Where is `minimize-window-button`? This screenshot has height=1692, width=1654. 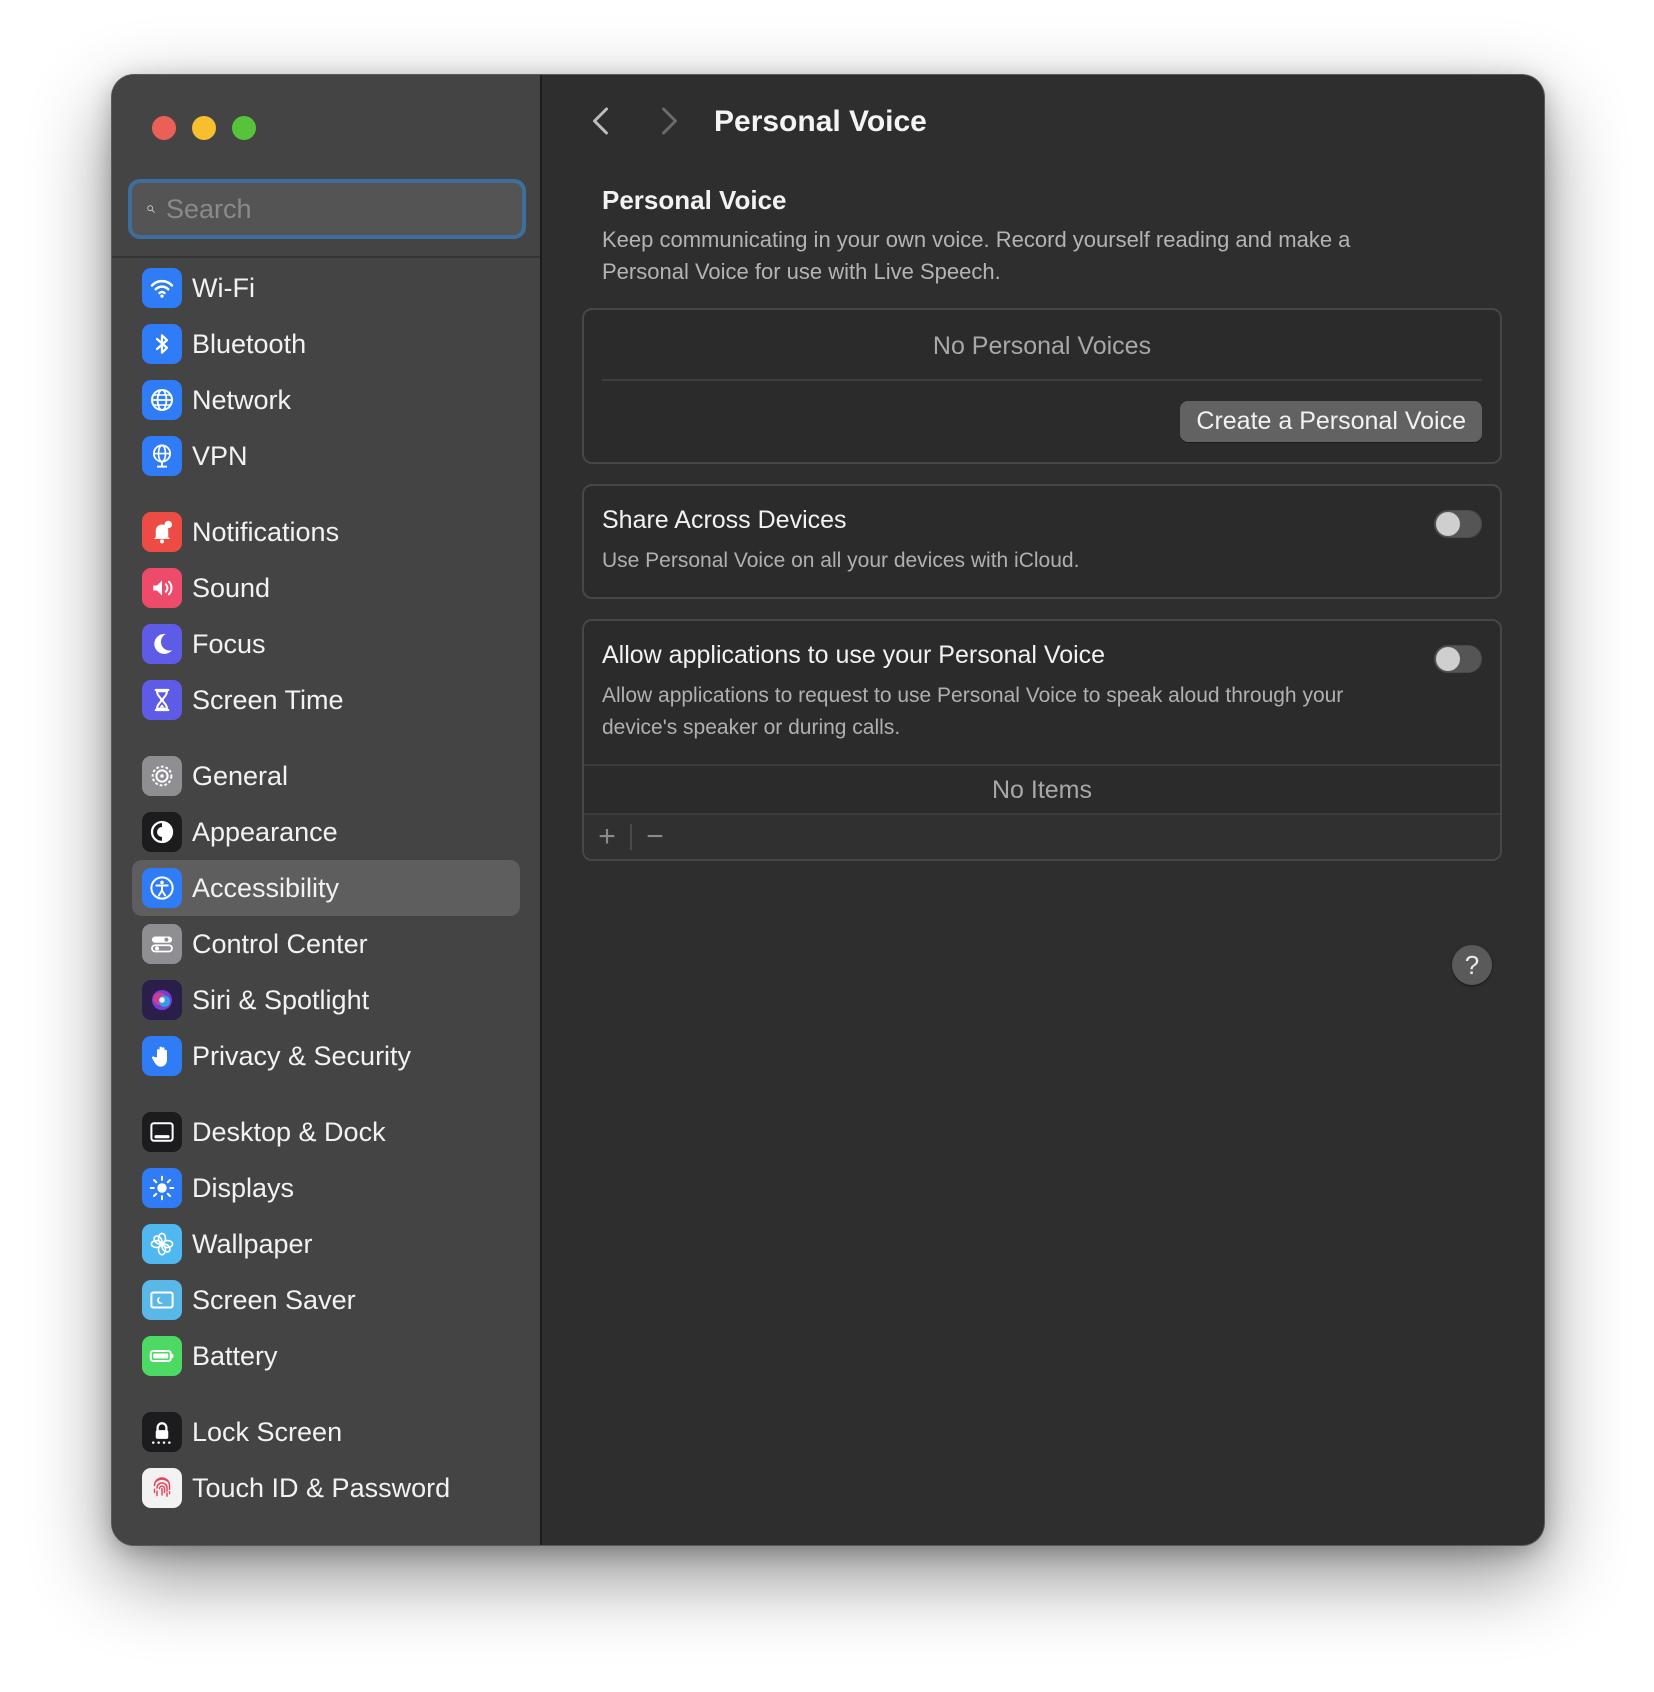
minimize-window-button is located at coordinates (204, 128).